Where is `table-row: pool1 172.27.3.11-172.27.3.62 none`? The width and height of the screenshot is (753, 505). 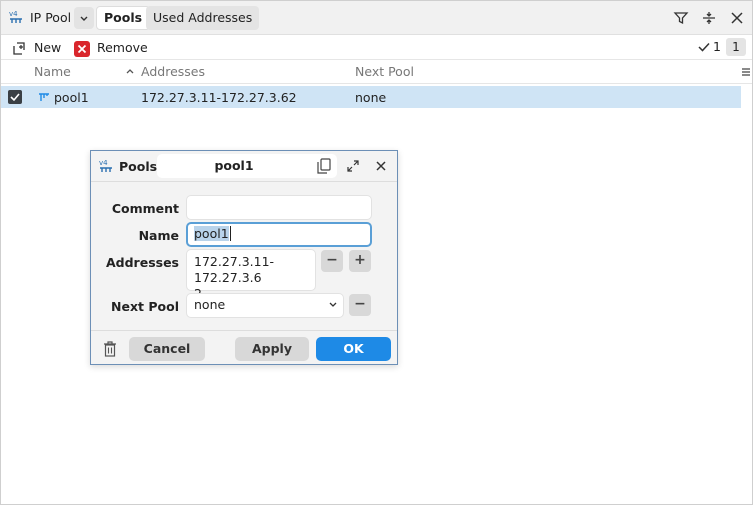
table-row: pool1 172.27.3.11-172.27.3.62 none is located at coordinates (371, 97).